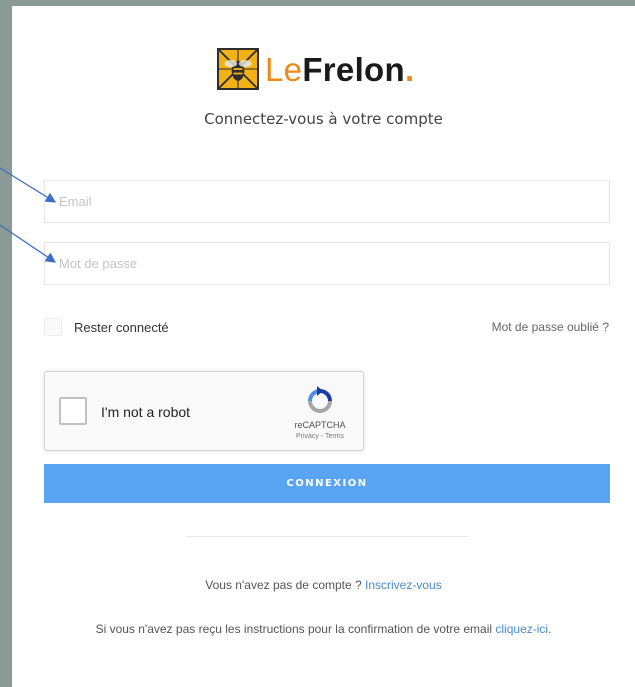 The width and height of the screenshot is (635, 687). I want to click on forgot-password-link: Mot de passe oublié ?, so click(550, 327).